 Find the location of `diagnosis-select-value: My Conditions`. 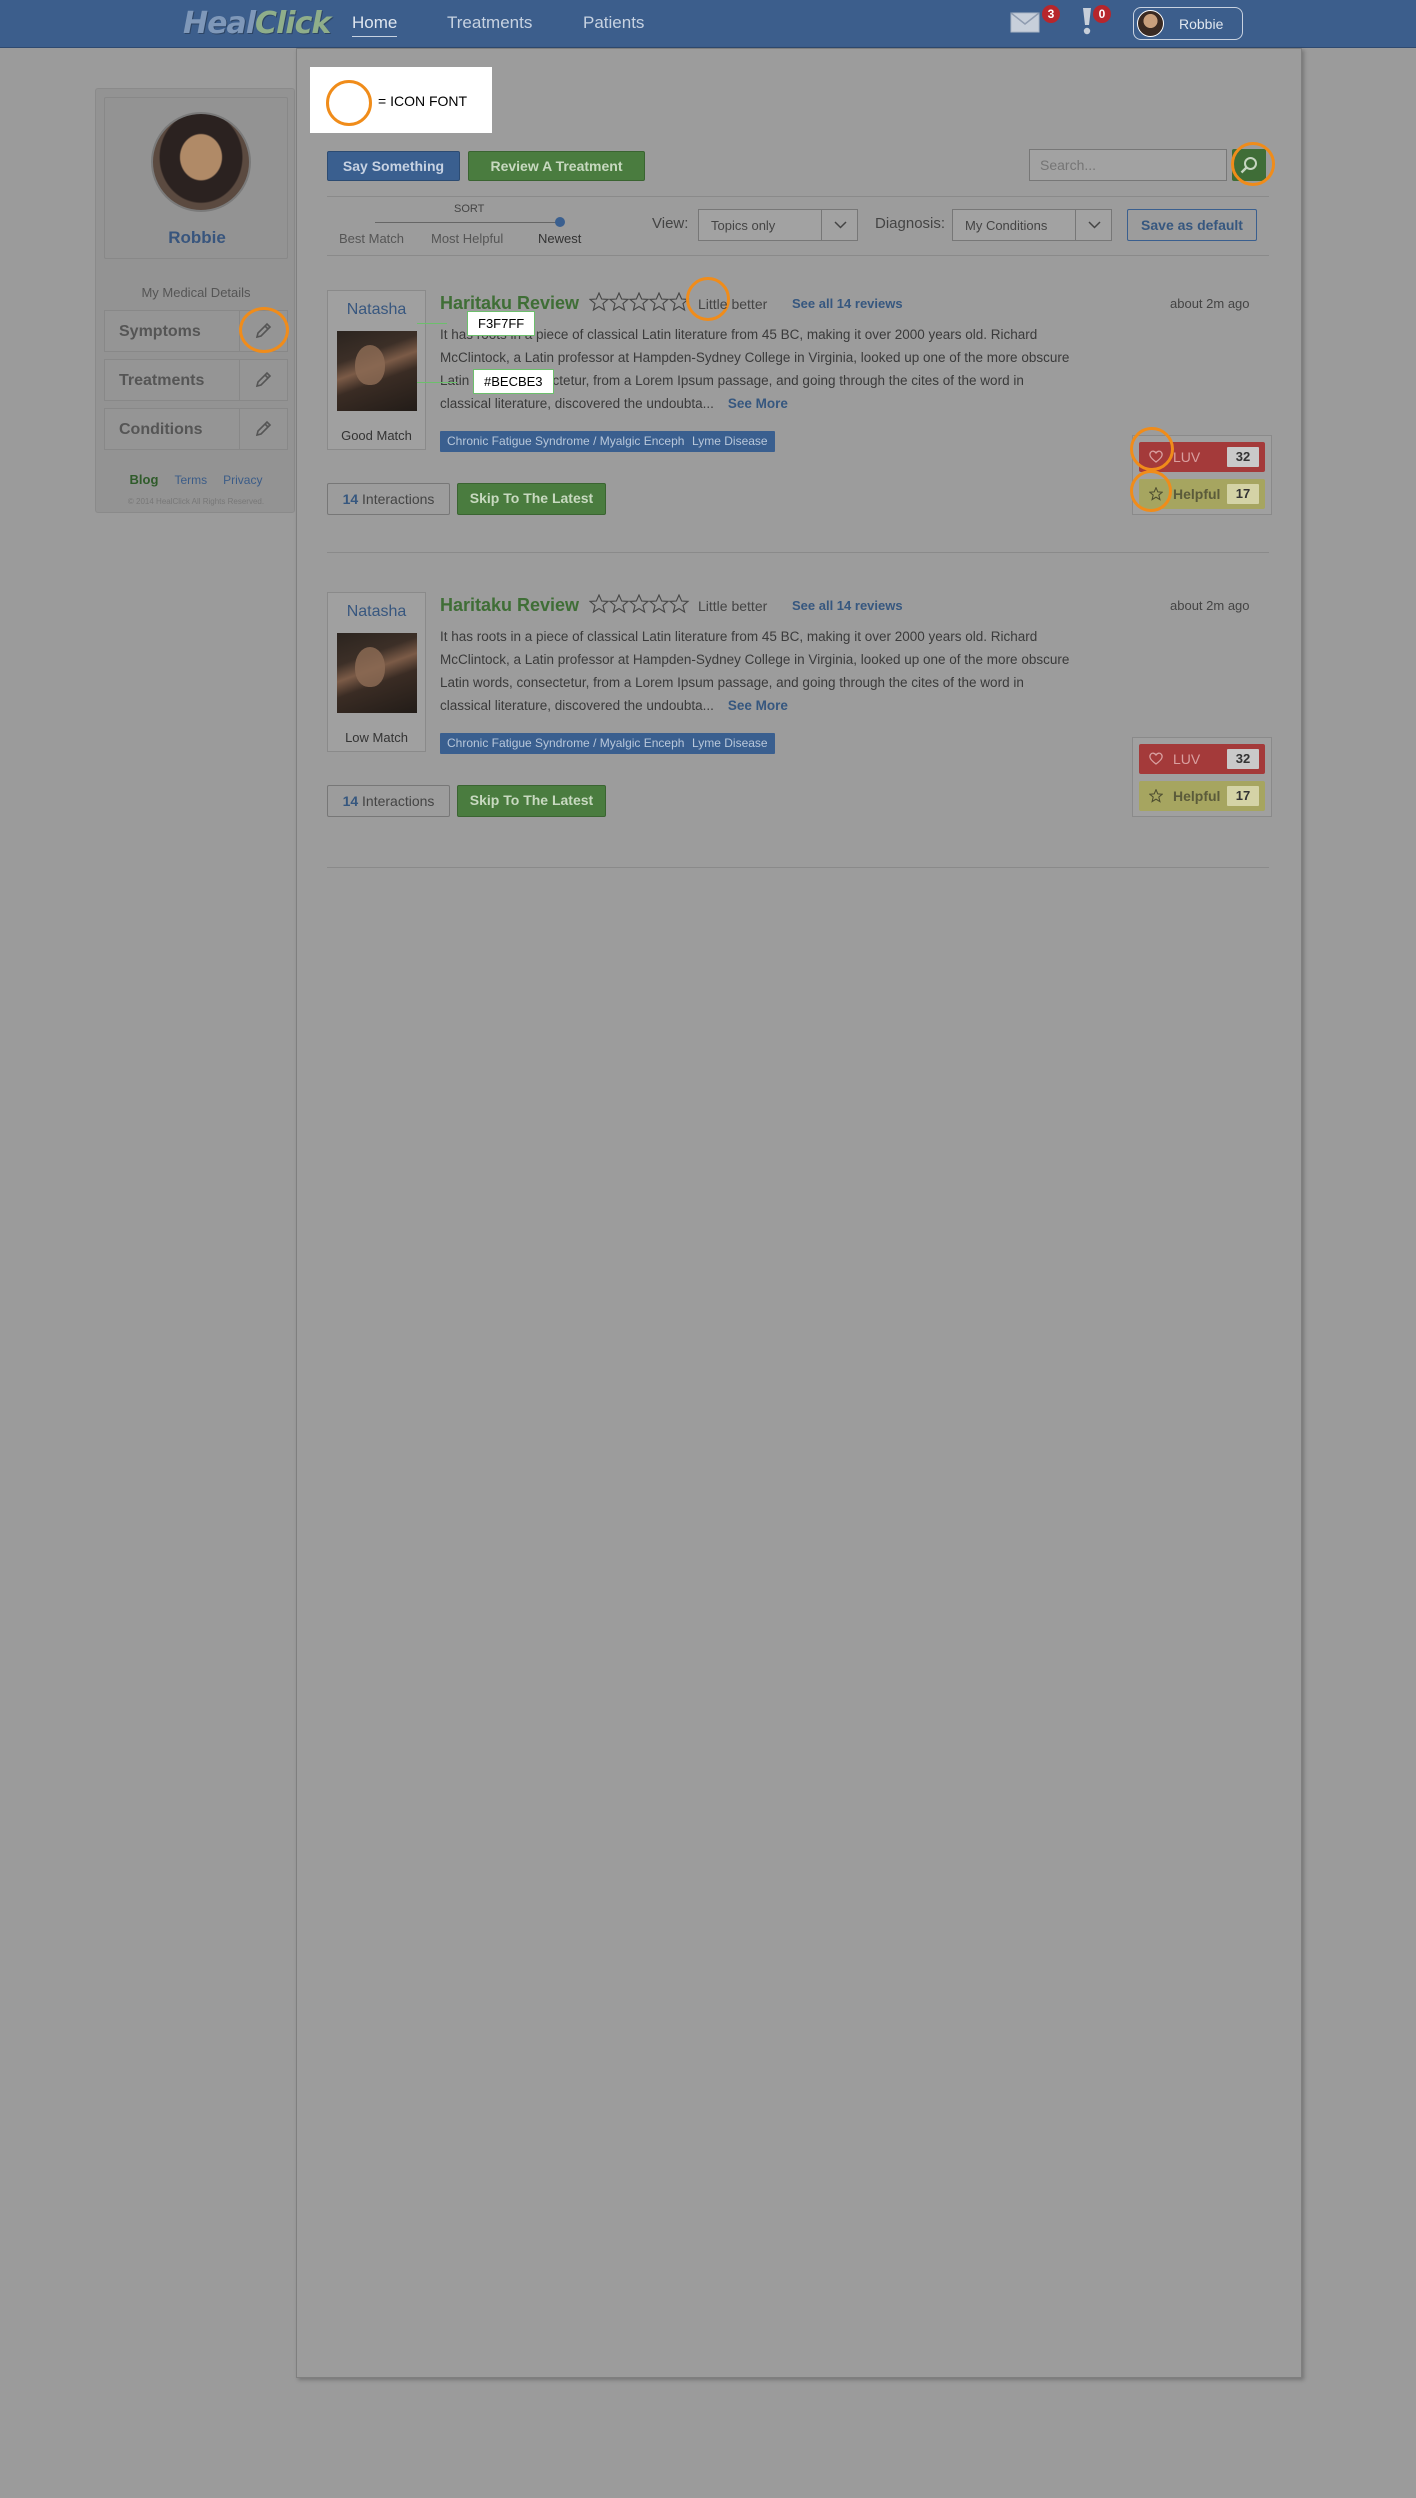

diagnosis-select-value: My Conditions is located at coordinates (1006, 225).